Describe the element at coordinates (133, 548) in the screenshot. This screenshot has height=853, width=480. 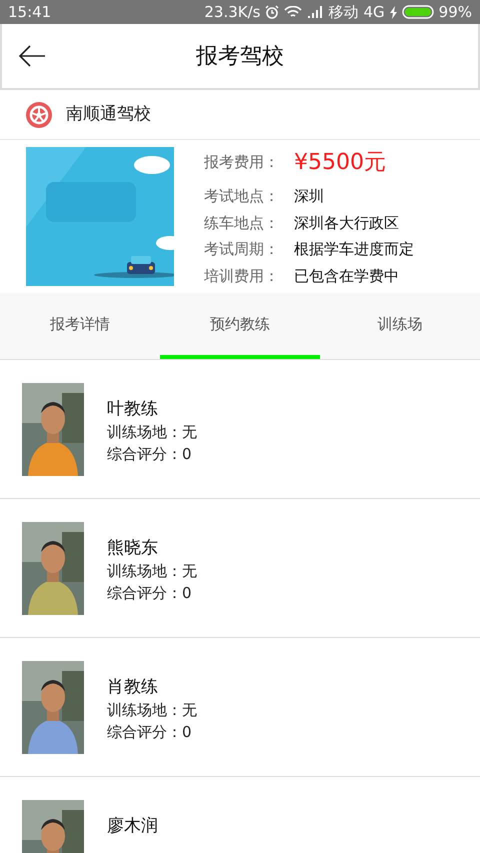
I see `coach-name: 熊晓东` at that location.